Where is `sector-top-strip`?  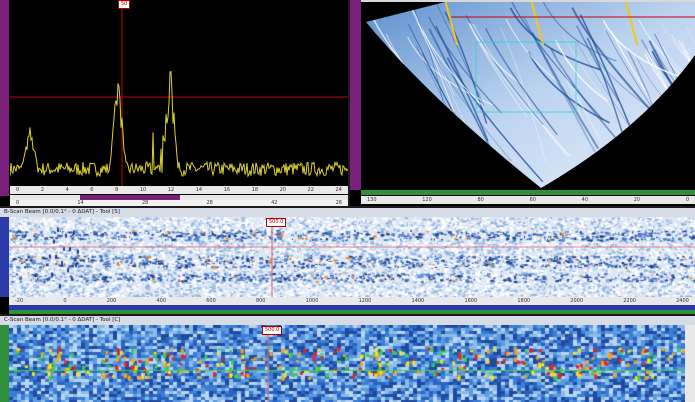 sector-top-strip is located at coordinates (528, 1).